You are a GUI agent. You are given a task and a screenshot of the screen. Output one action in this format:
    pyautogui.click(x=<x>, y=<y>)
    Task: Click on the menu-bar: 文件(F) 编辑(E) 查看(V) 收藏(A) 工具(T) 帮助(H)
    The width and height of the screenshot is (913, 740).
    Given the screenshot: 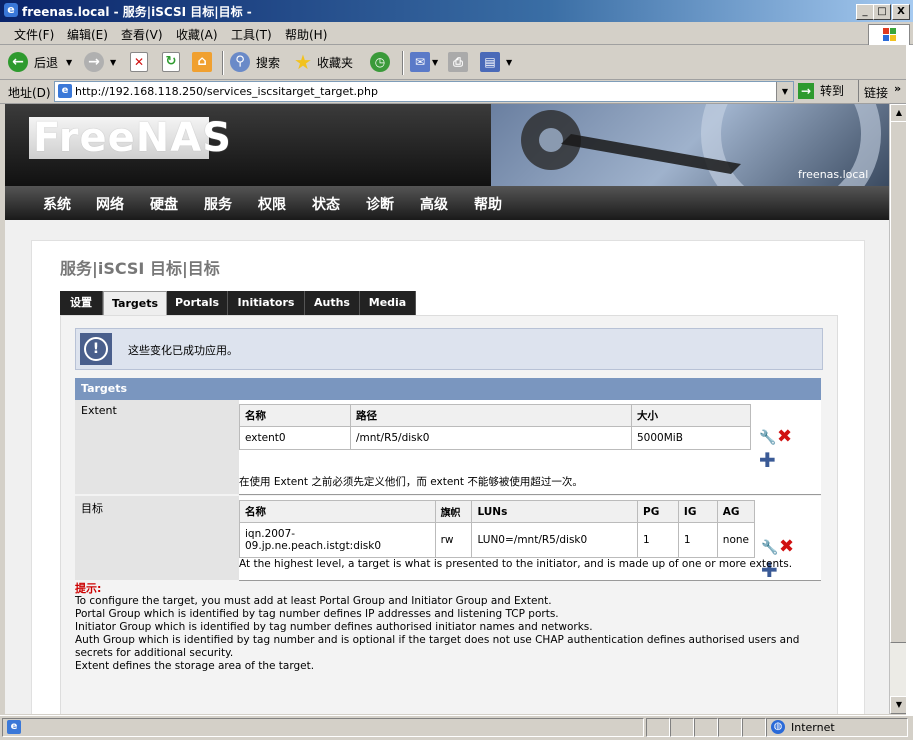 What is the action you would take?
    pyautogui.click(x=456, y=33)
    